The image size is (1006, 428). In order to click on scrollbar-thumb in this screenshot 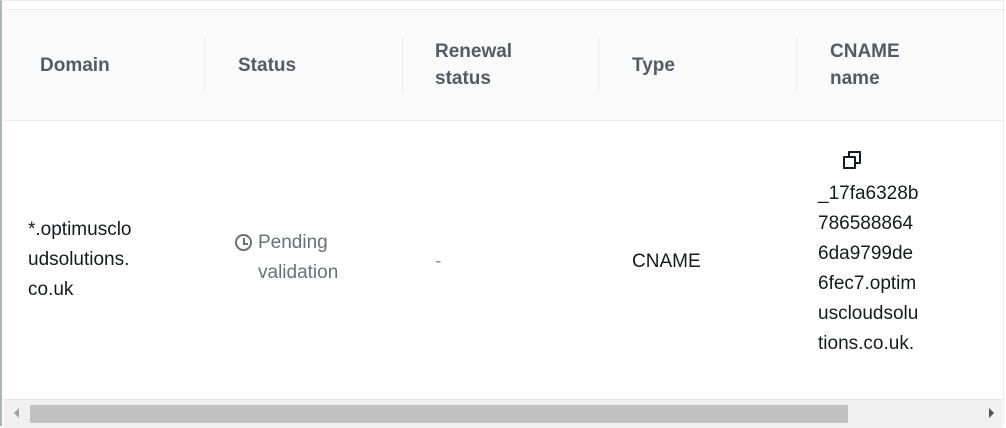, I will do `click(439, 414)`.